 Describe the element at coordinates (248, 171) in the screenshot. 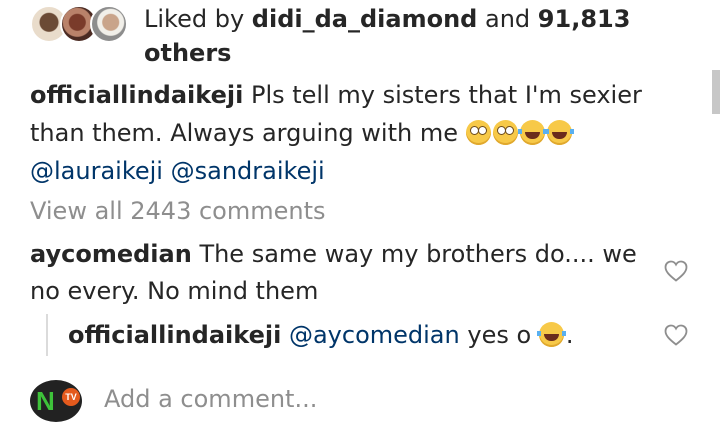

I see `mention-link: @sandraikeji` at that location.